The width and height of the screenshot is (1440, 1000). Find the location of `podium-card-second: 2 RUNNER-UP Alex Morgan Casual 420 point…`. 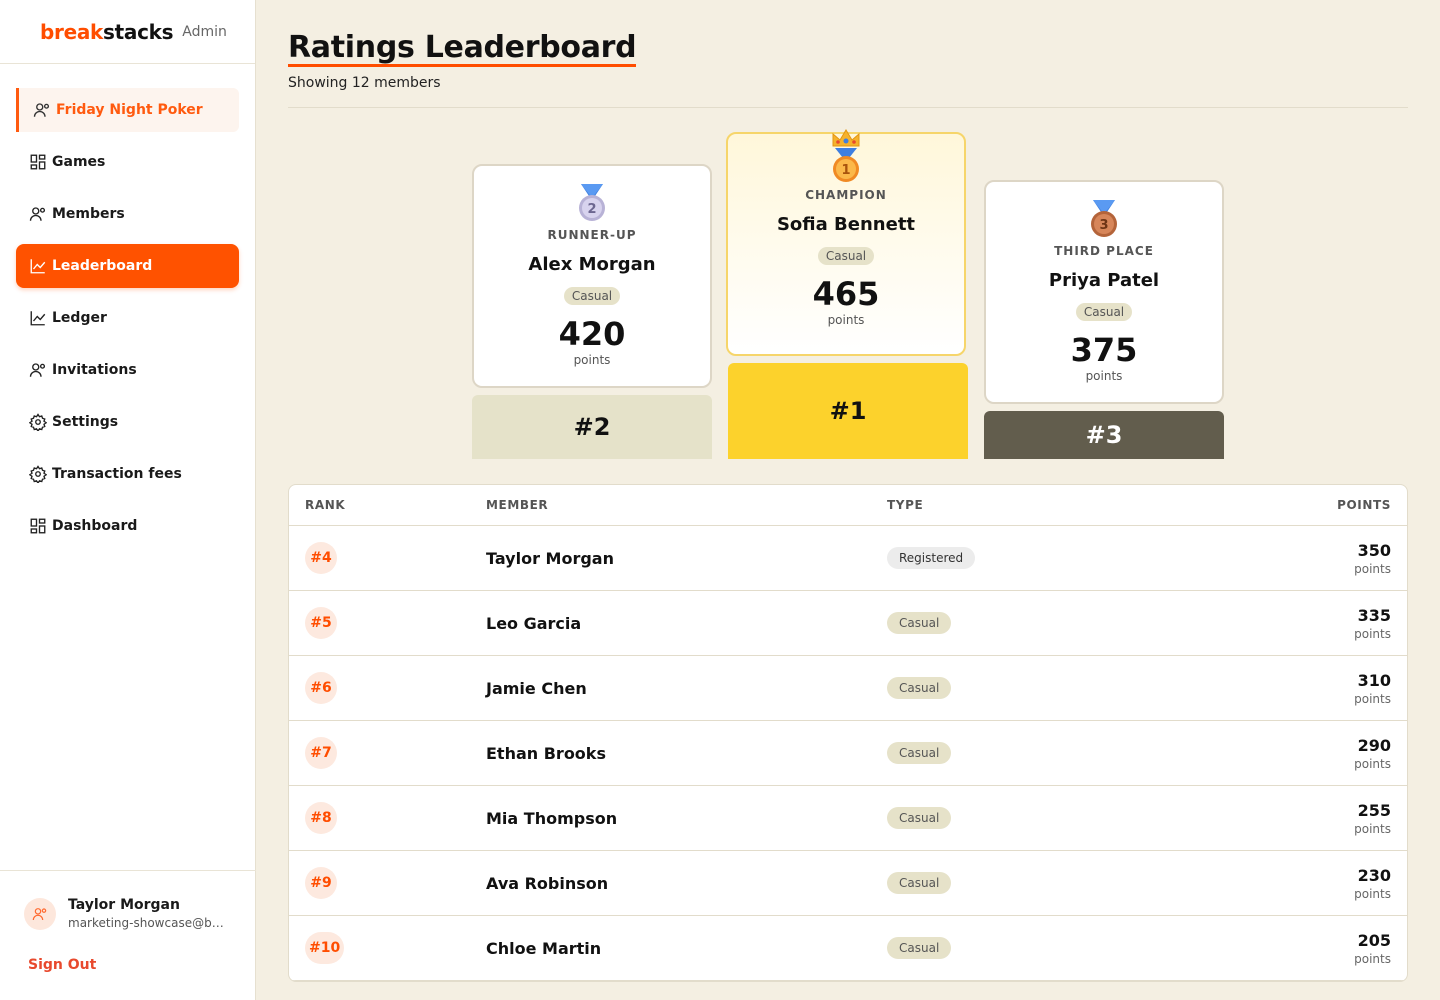

podium-card-second: 2 RUNNER-UP Alex Morgan Casual 420 point… is located at coordinates (592, 276).